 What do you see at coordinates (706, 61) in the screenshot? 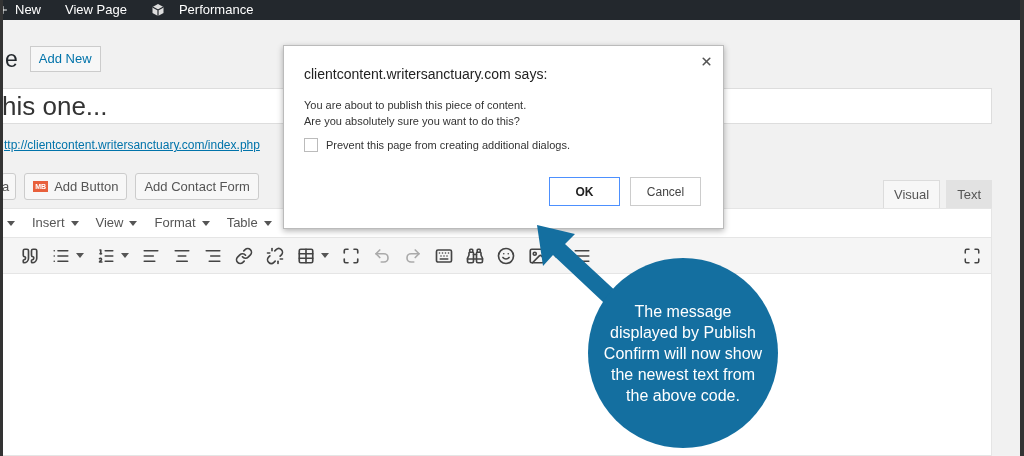
I see `close-icon` at bounding box center [706, 61].